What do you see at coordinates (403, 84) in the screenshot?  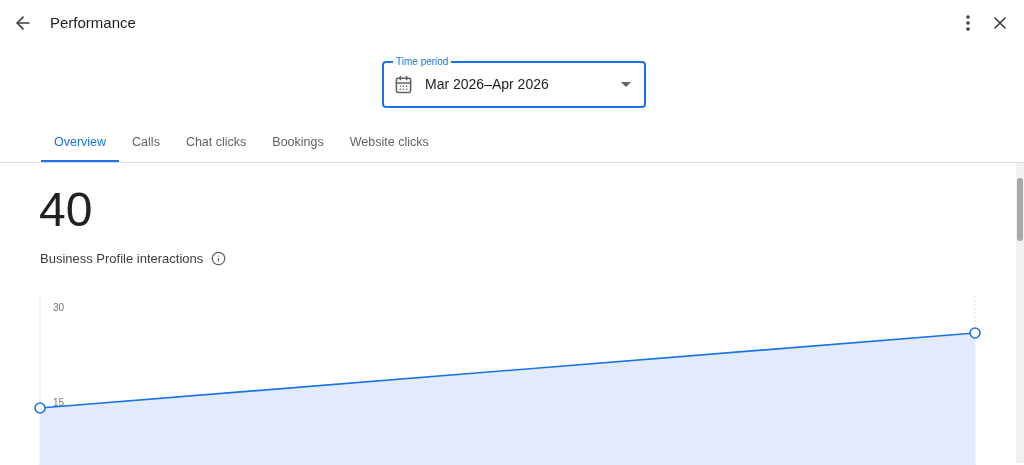 I see `calendar-icon` at bounding box center [403, 84].